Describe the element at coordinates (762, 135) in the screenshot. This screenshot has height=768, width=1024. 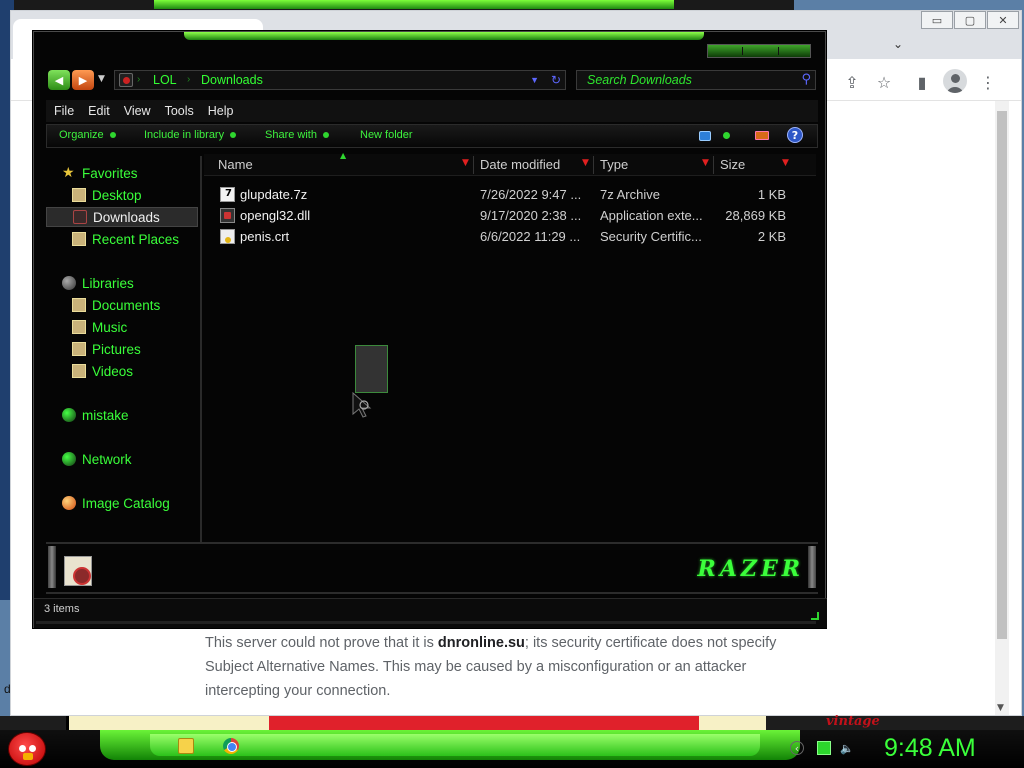
I see `preview-pane-icon` at that location.